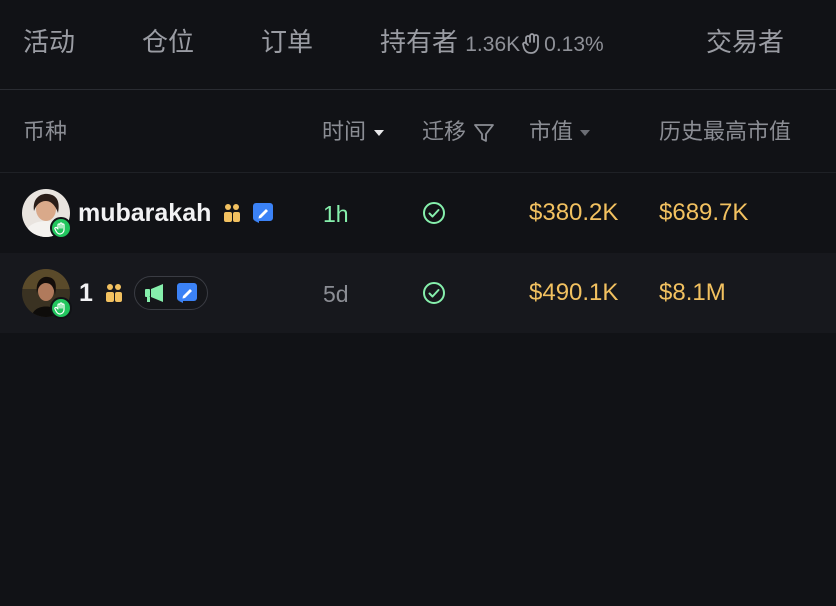  What do you see at coordinates (532, 42) in the screenshot?
I see `grab-hand-icon` at bounding box center [532, 42].